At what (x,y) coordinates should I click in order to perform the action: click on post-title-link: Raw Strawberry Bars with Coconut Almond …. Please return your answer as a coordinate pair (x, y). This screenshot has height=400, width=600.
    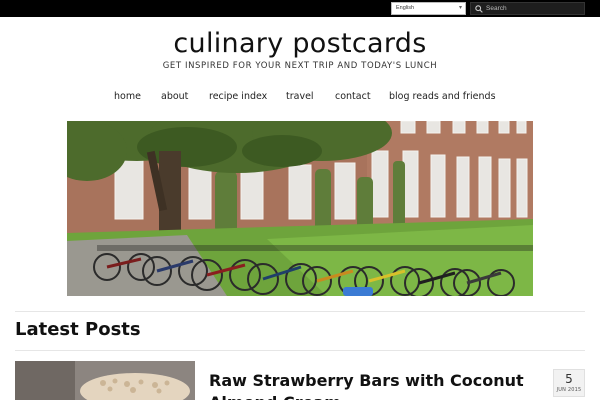
    Looking at the image, I should click on (374, 385).